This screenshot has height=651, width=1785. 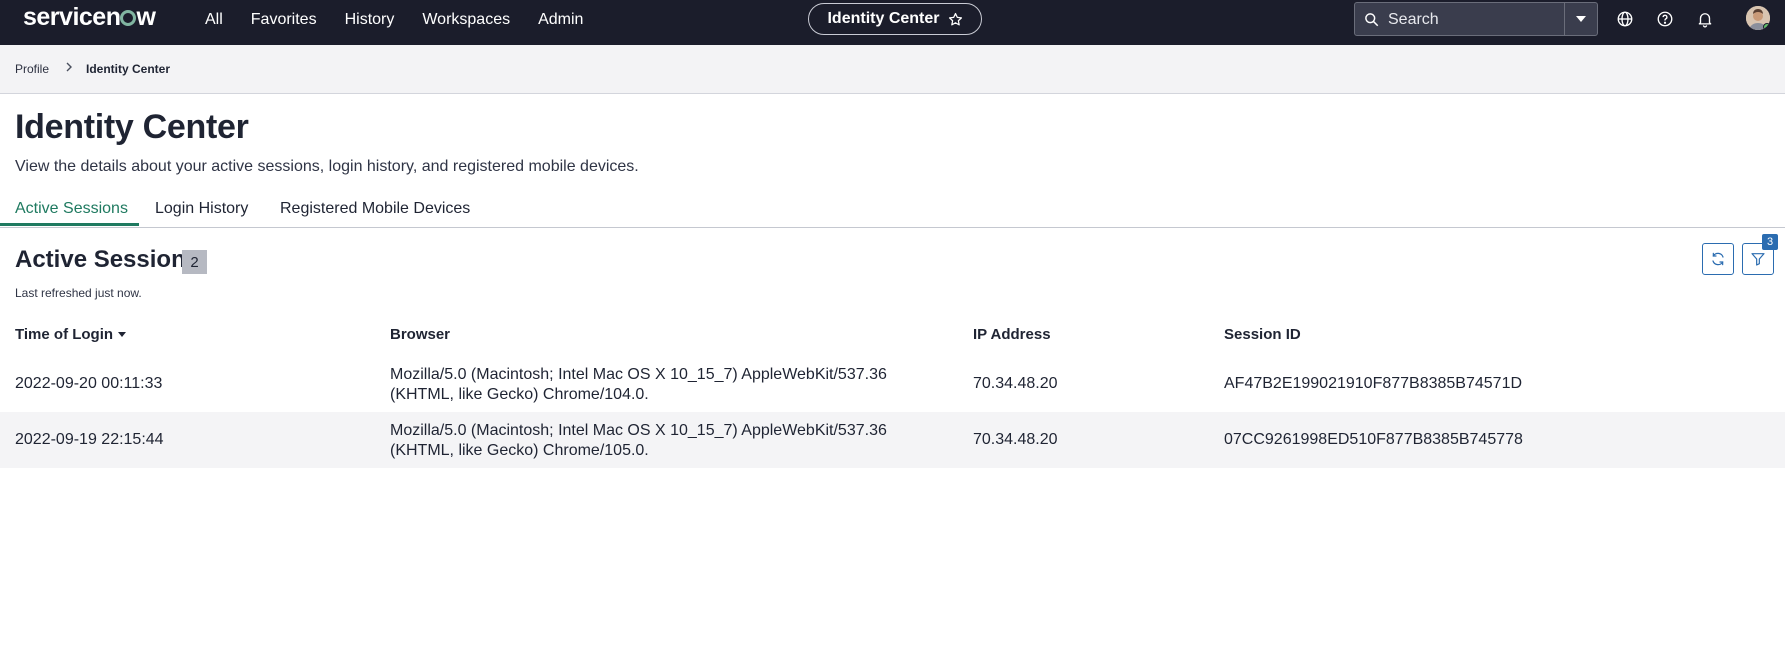 What do you see at coordinates (71, 209) in the screenshot?
I see `tab-active-sessions: Active Sessions` at bounding box center [71, 209].